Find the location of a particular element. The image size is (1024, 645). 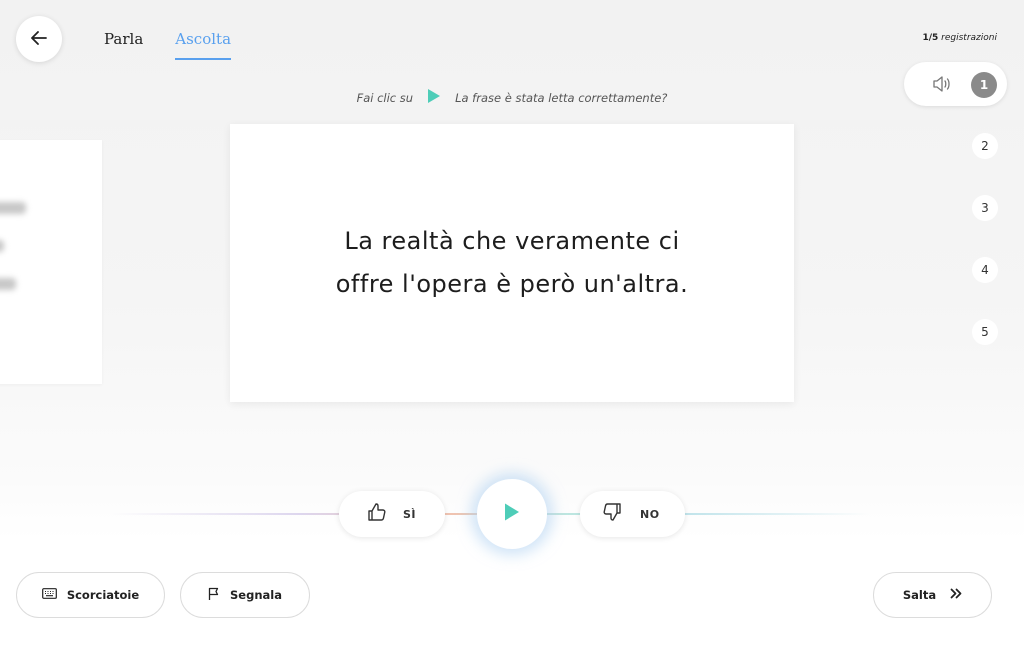

thumbs-up-icon is located at coordinates (377, 514).